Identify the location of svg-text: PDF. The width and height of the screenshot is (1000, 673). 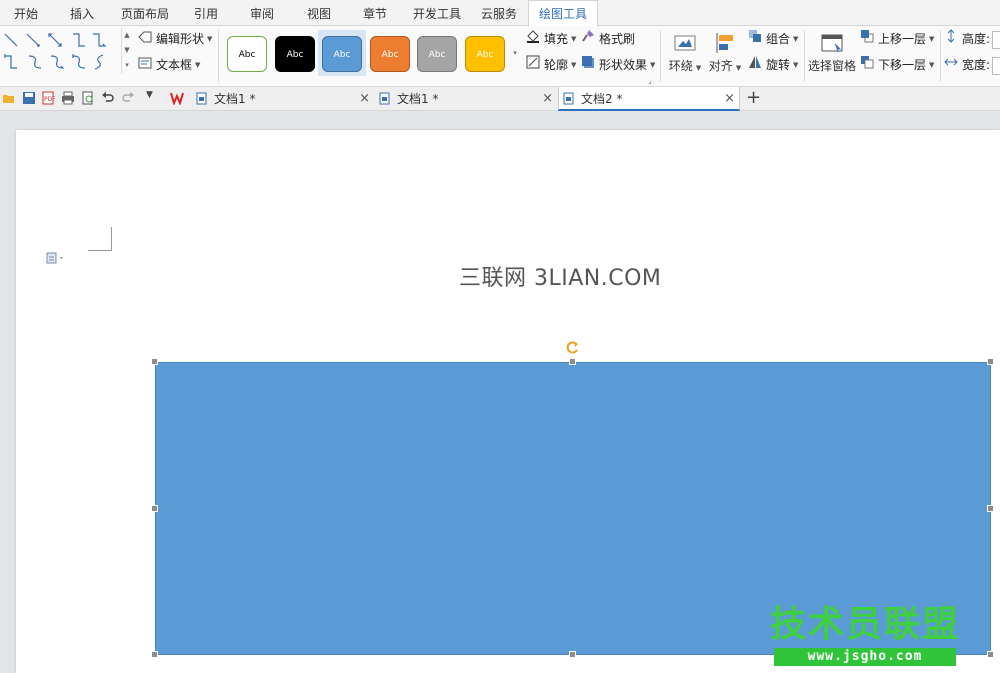
(49, 99).